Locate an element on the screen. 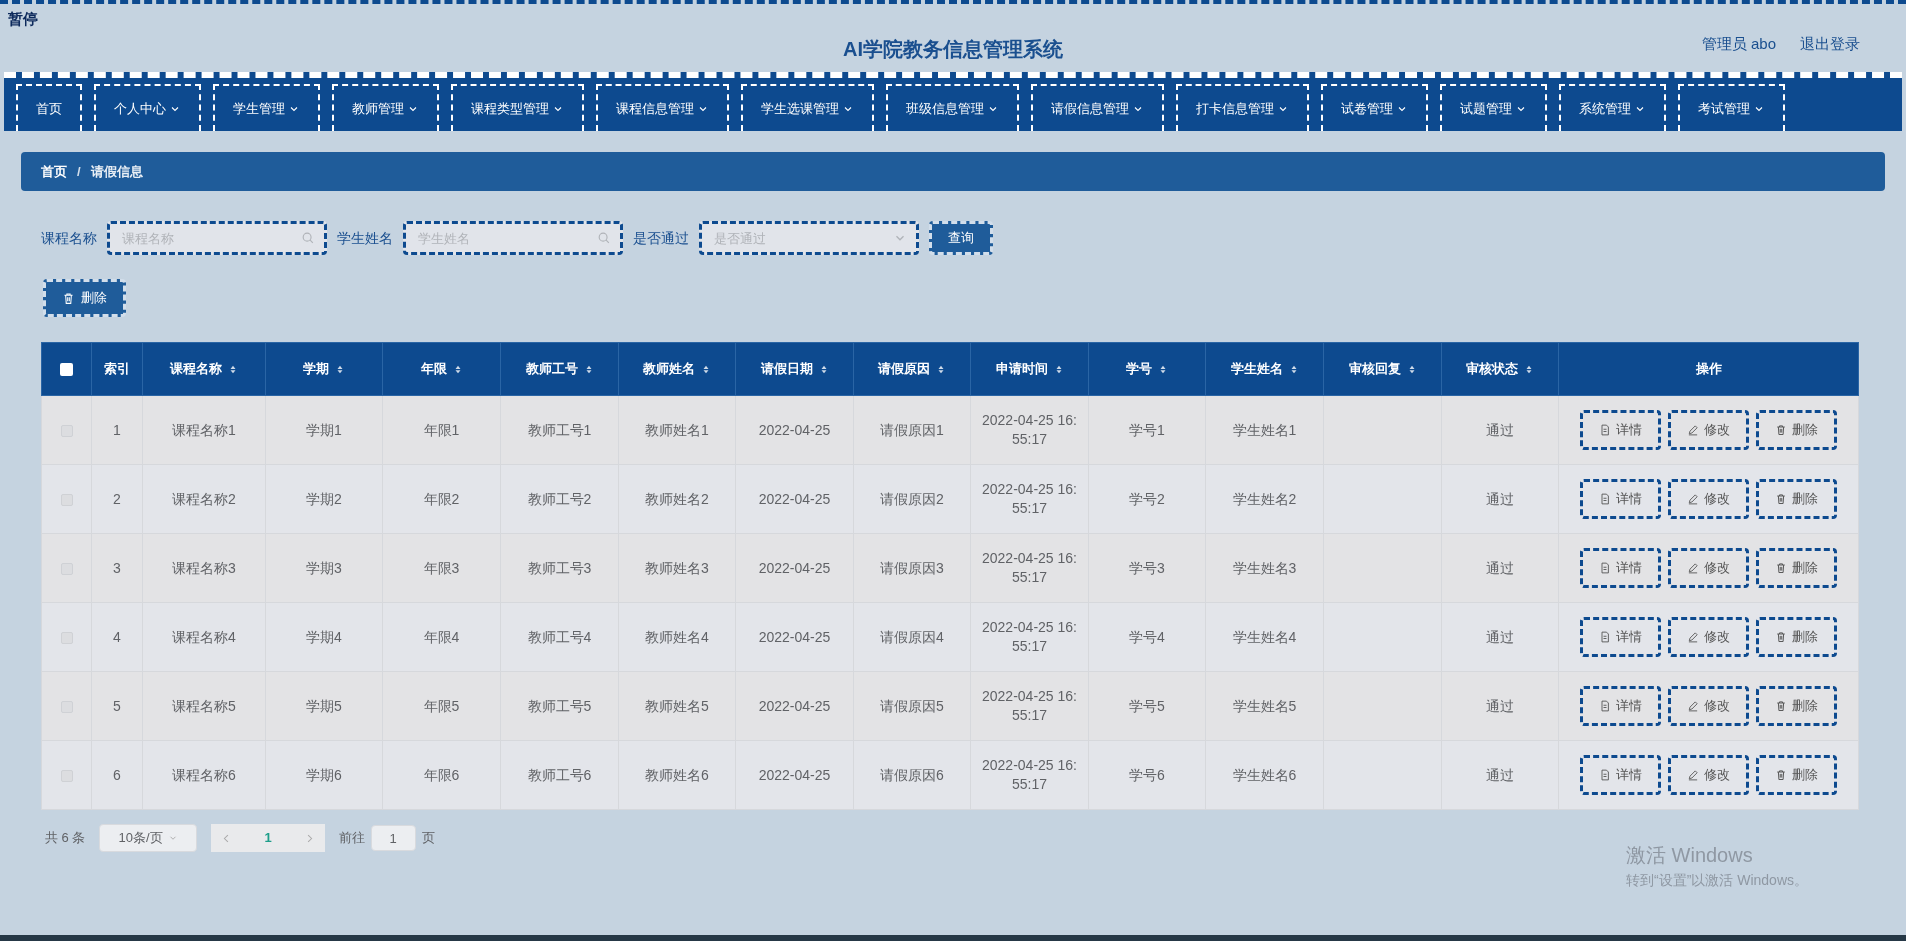 The height and width of the screenshot is (941, 1906). table-cell: 学期1 is located at coordinates (324, 429).